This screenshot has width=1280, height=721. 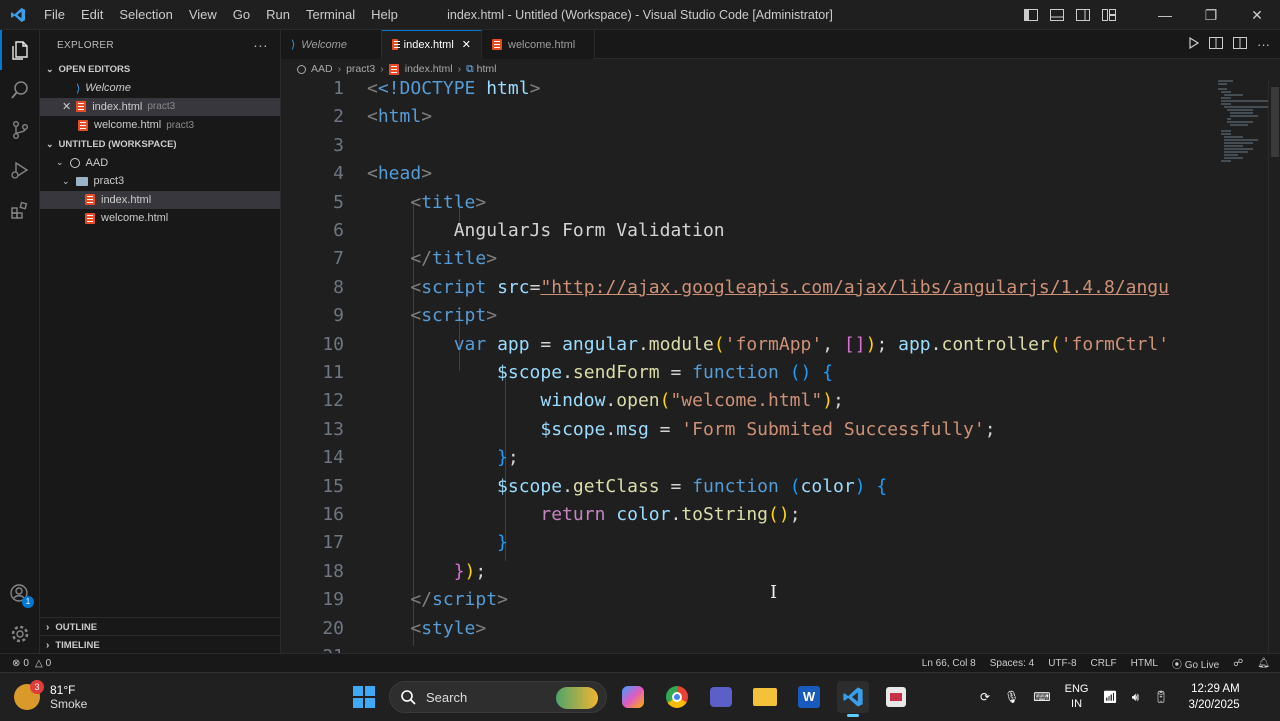 I want to click on tab-welcome: ⟩ Welcome, so click(x=331, y=44).